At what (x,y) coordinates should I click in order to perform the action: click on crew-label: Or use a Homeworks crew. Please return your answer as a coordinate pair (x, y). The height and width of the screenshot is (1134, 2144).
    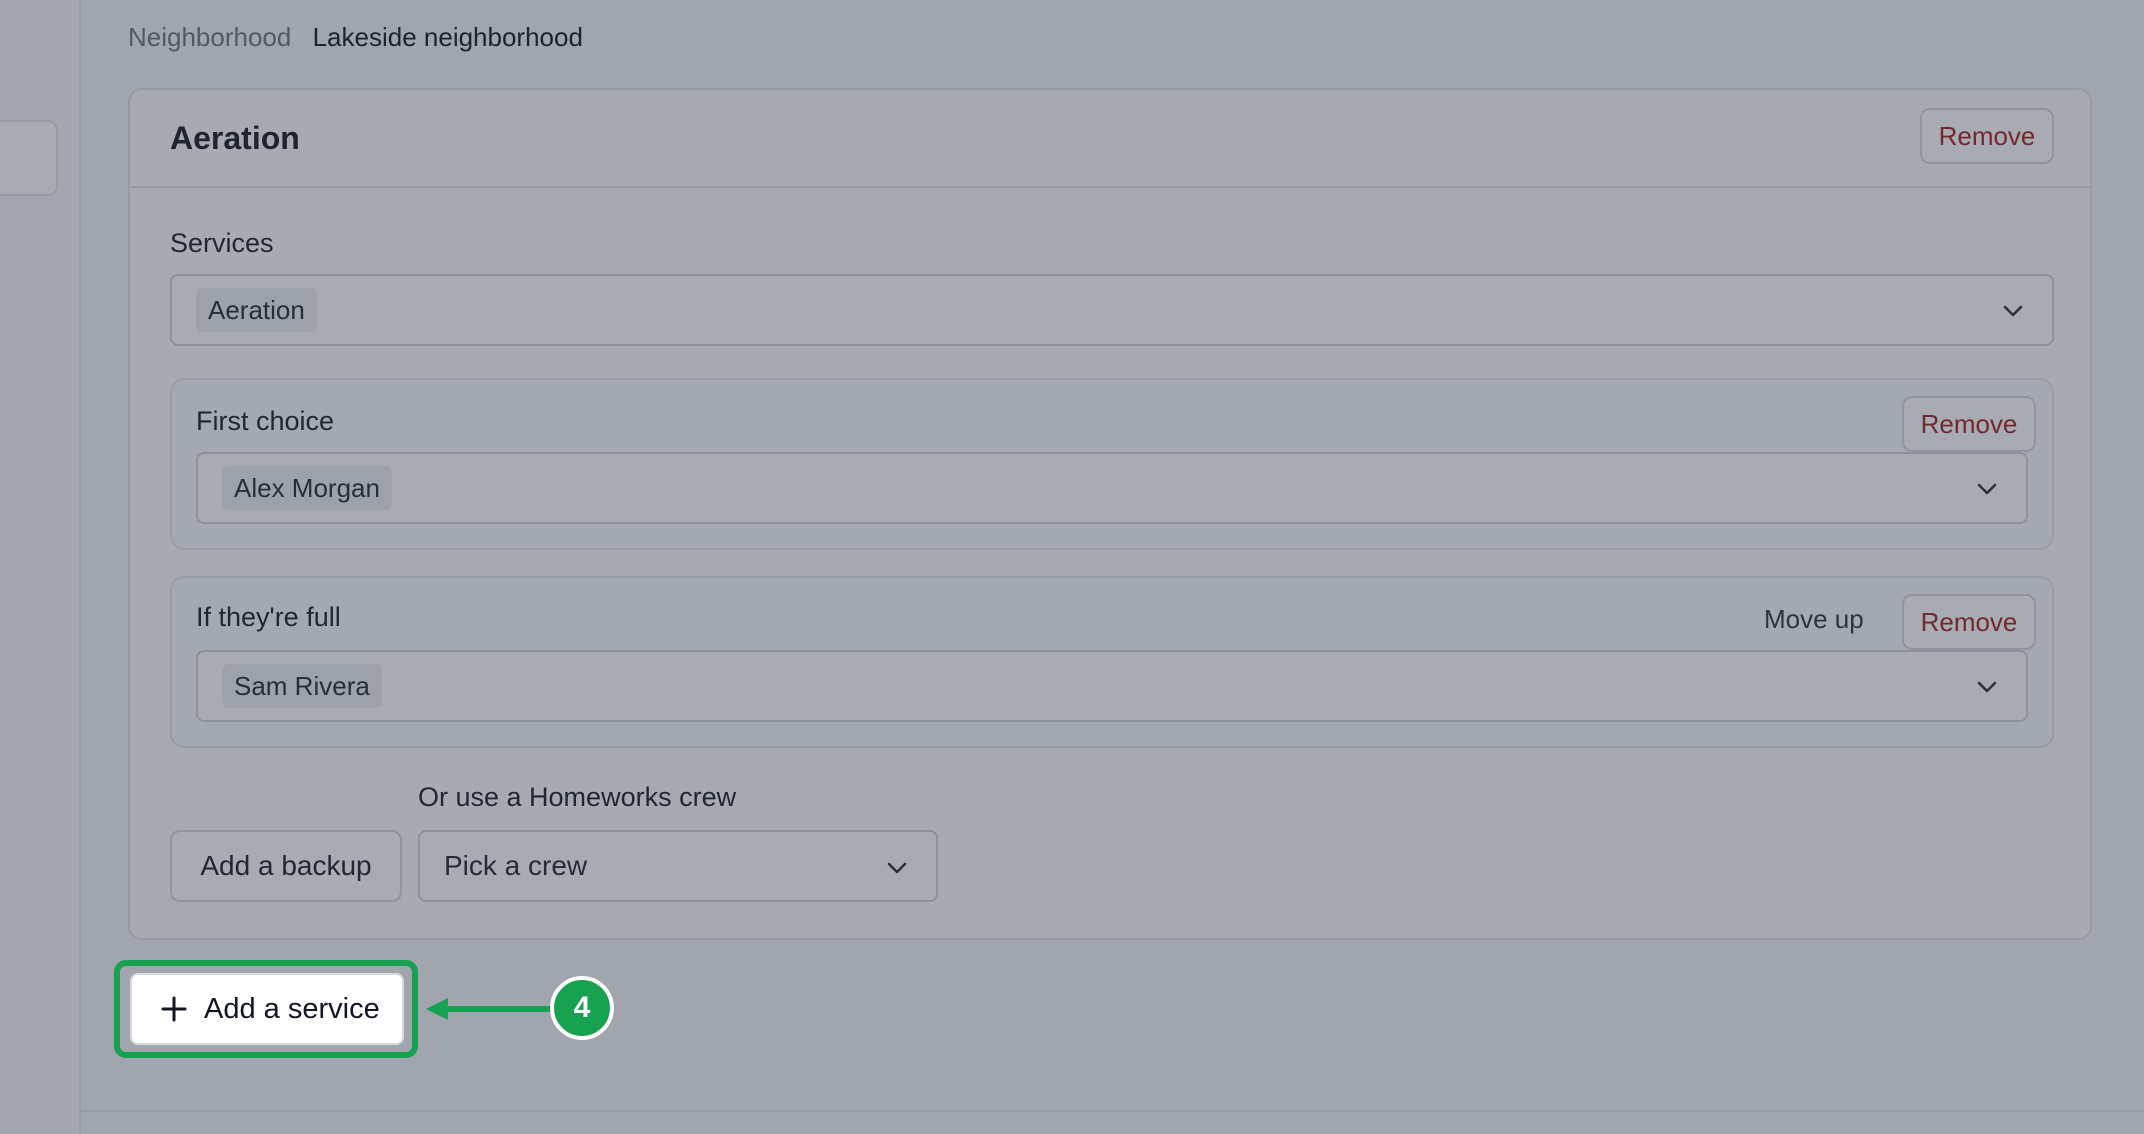
    Looking at the image, I should click on (577, 797).